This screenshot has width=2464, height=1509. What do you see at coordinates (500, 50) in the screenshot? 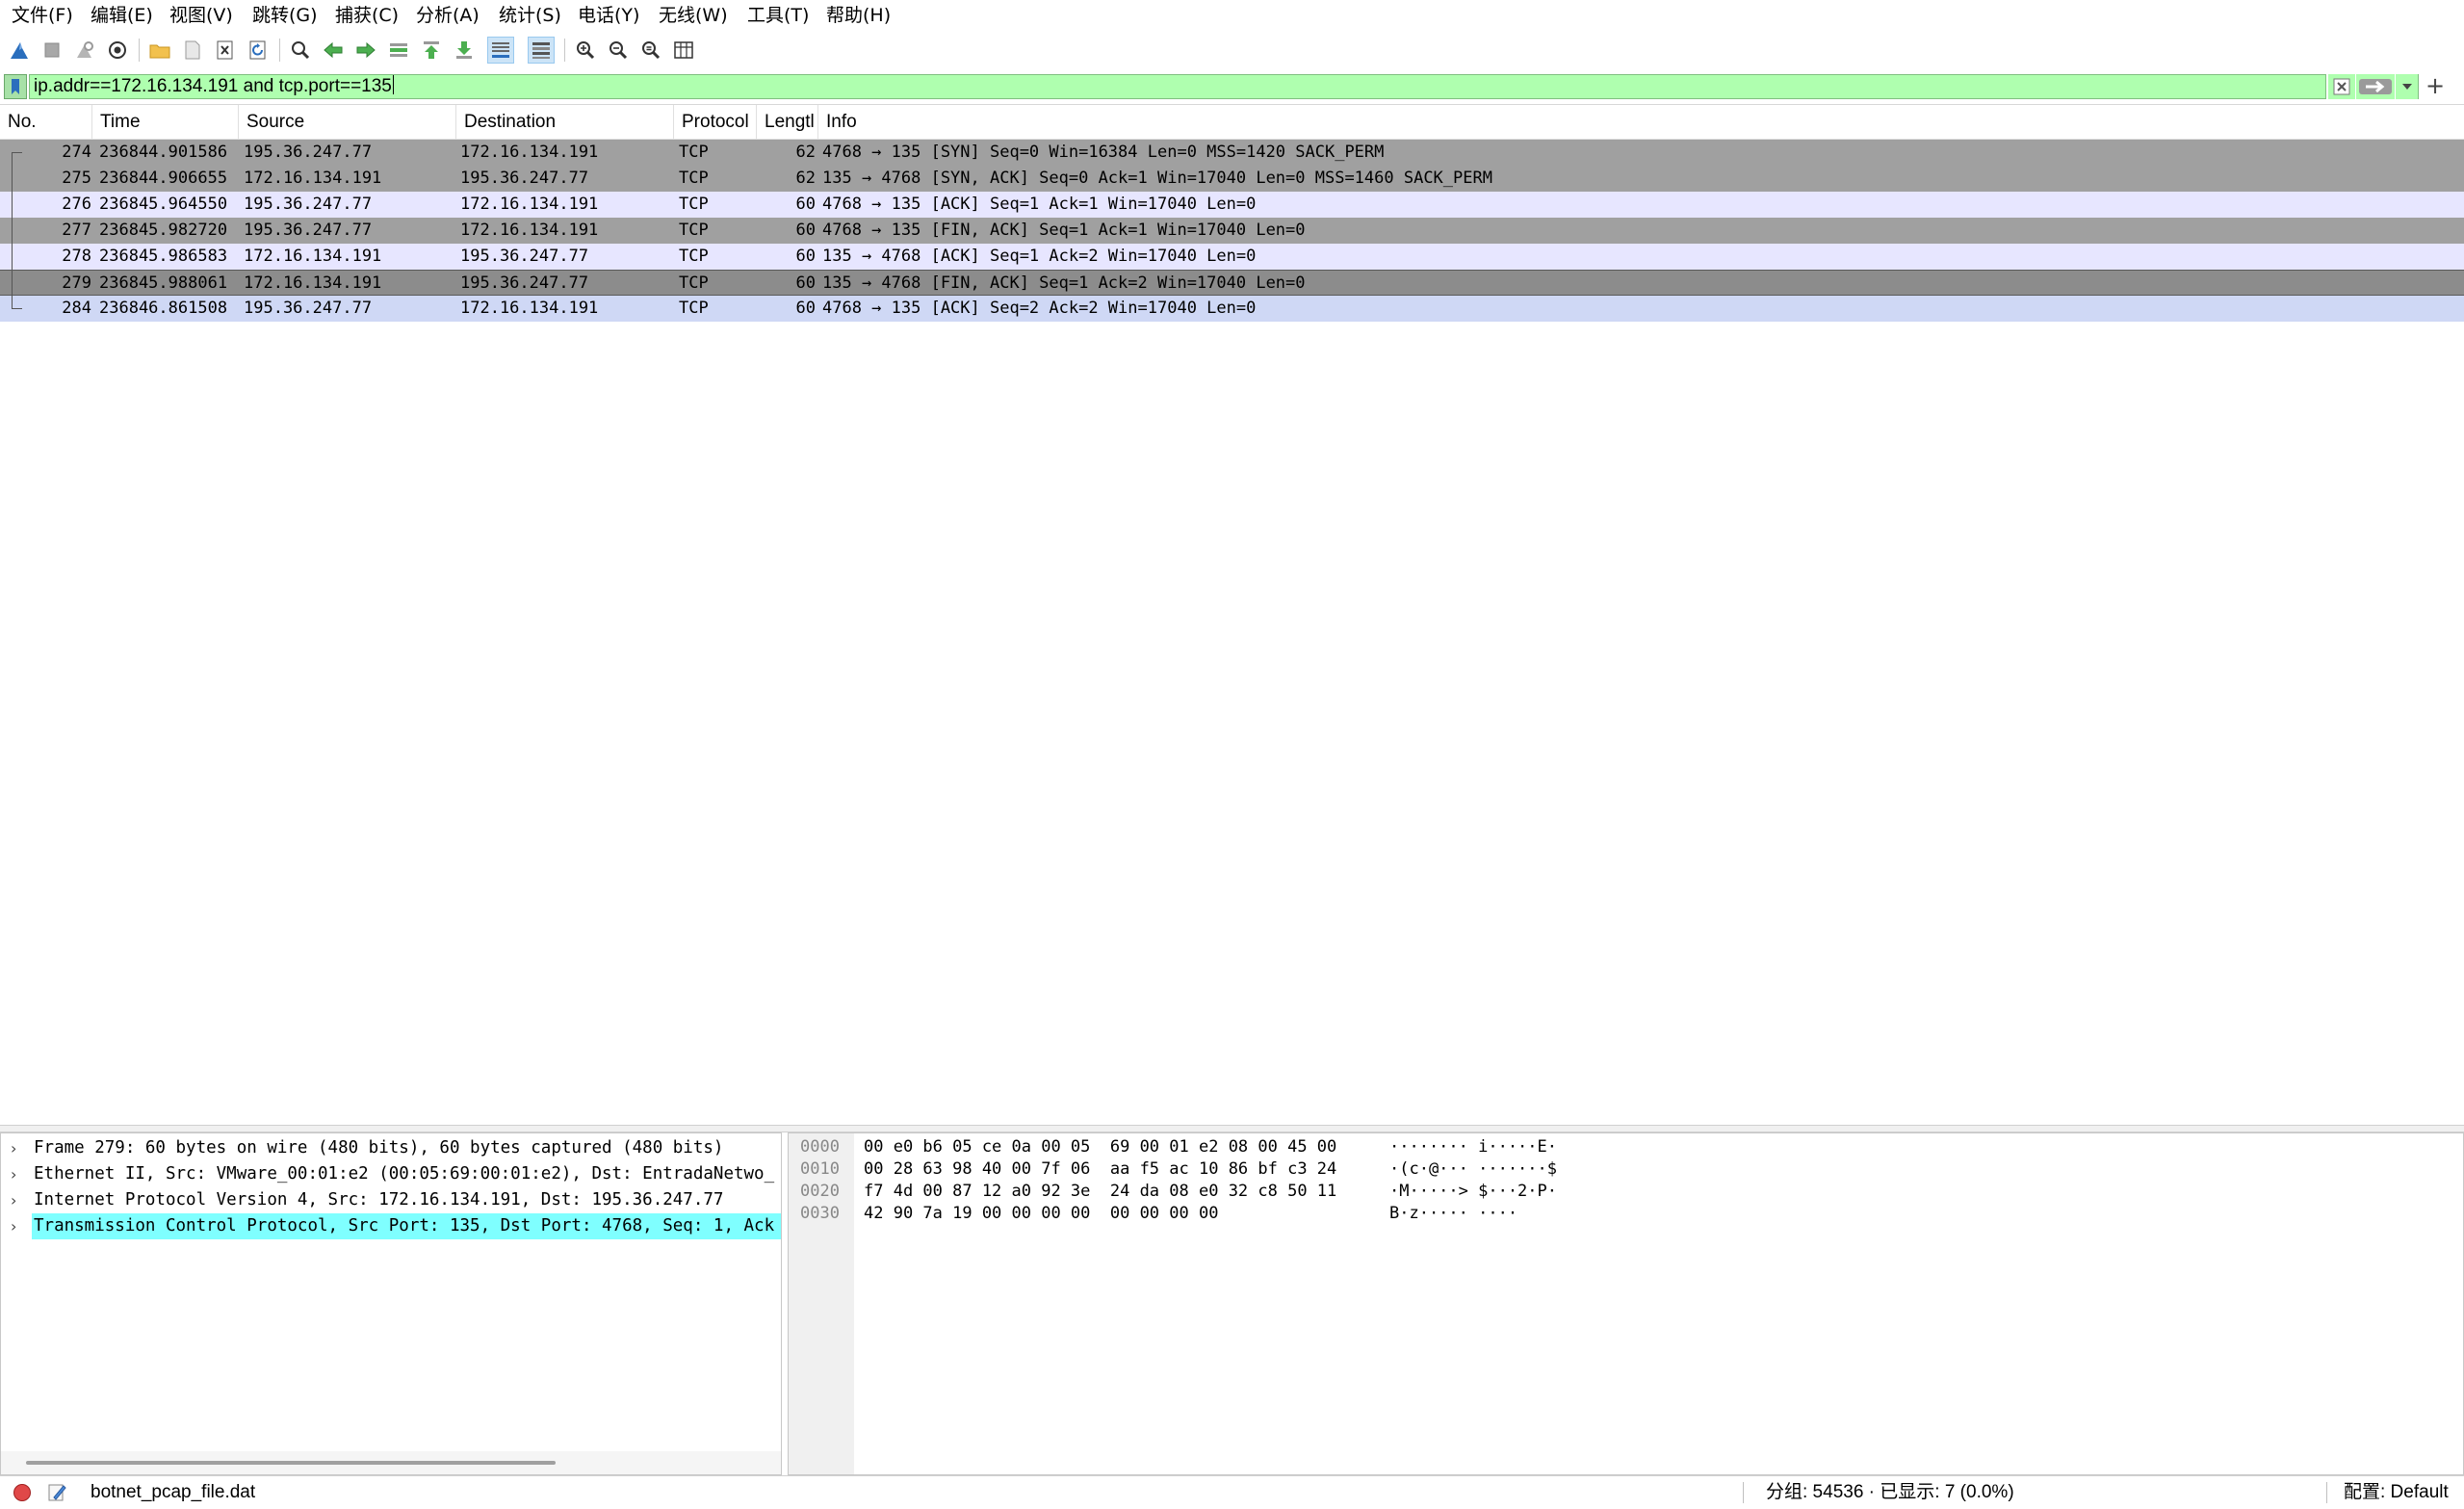
I see `autoscroll-icon` at bounding box center [500, 50].